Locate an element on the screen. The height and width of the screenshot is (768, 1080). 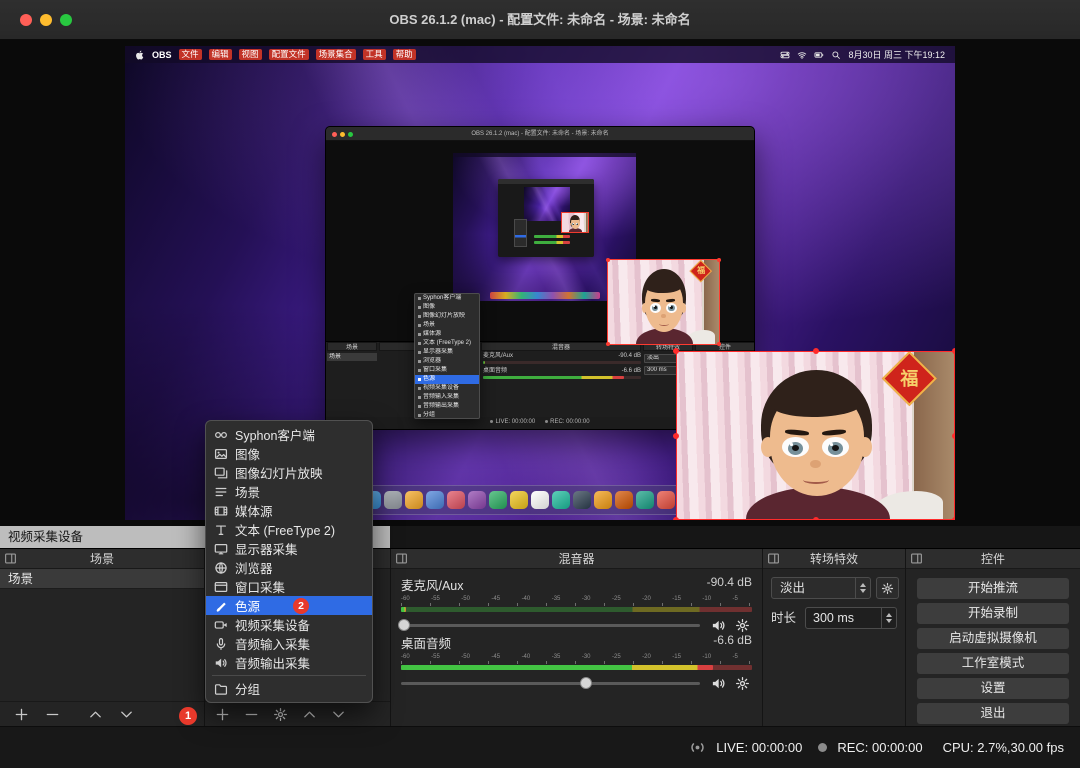
transition-select: 淡出 is located at coordinates (821, 588).